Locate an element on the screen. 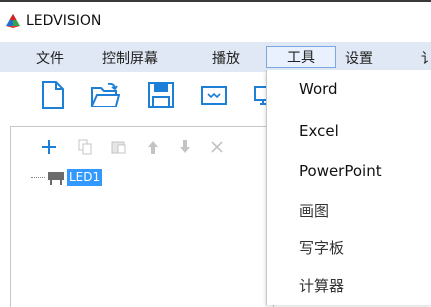 The image size is (431, 307). menu-bar: 文件 控制屏幕 播放 工具 设置 讠 is located at coordinates (215, 57).